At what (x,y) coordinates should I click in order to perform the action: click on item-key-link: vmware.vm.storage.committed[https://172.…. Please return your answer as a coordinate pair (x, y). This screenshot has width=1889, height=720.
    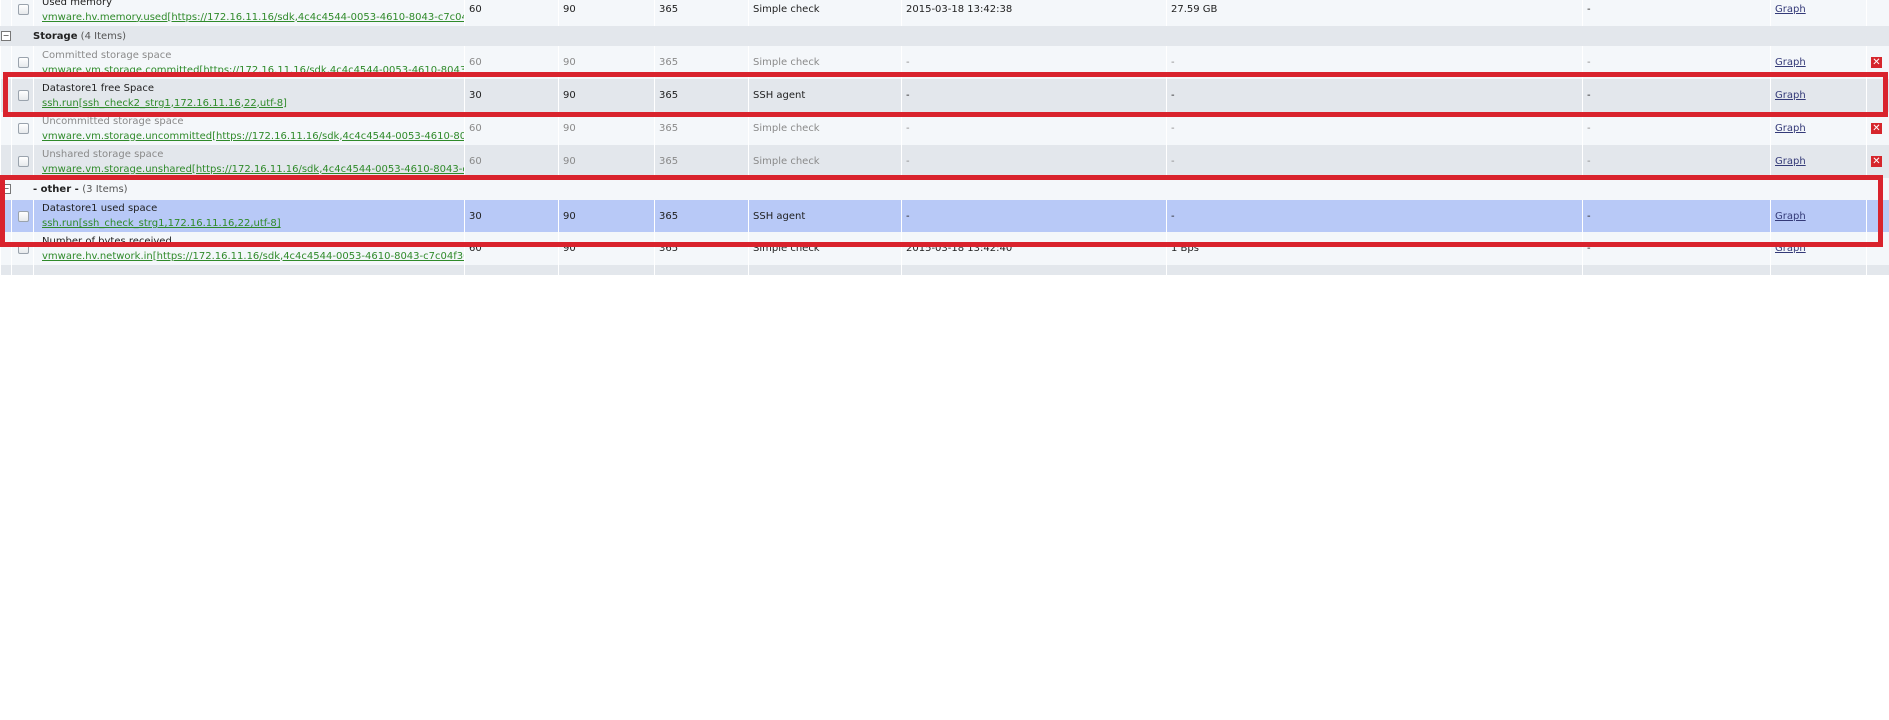
    Looking at the image, I should click on (253, 70).